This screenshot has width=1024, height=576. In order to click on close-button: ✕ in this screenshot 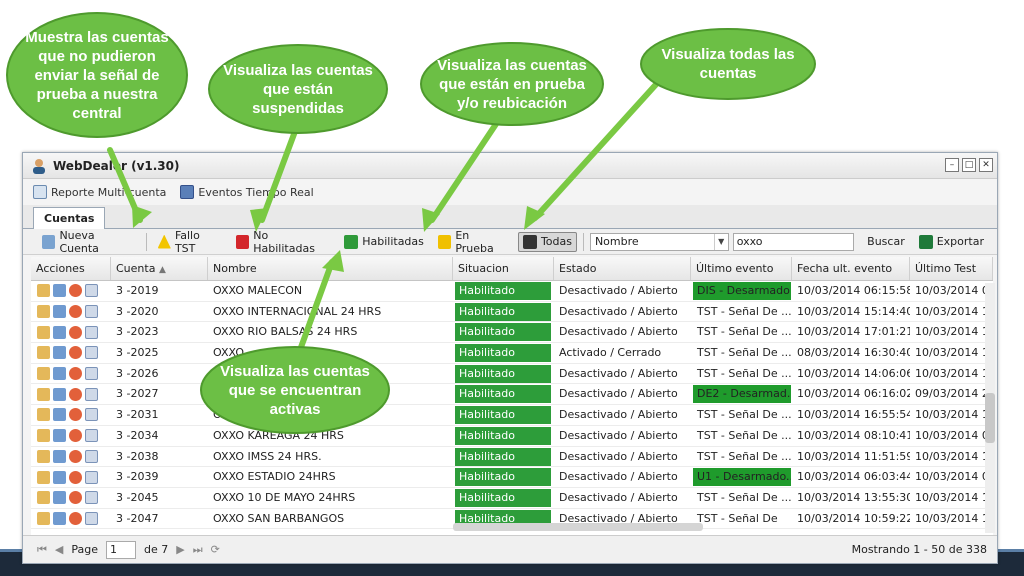, I will do `click(986, 165)`.